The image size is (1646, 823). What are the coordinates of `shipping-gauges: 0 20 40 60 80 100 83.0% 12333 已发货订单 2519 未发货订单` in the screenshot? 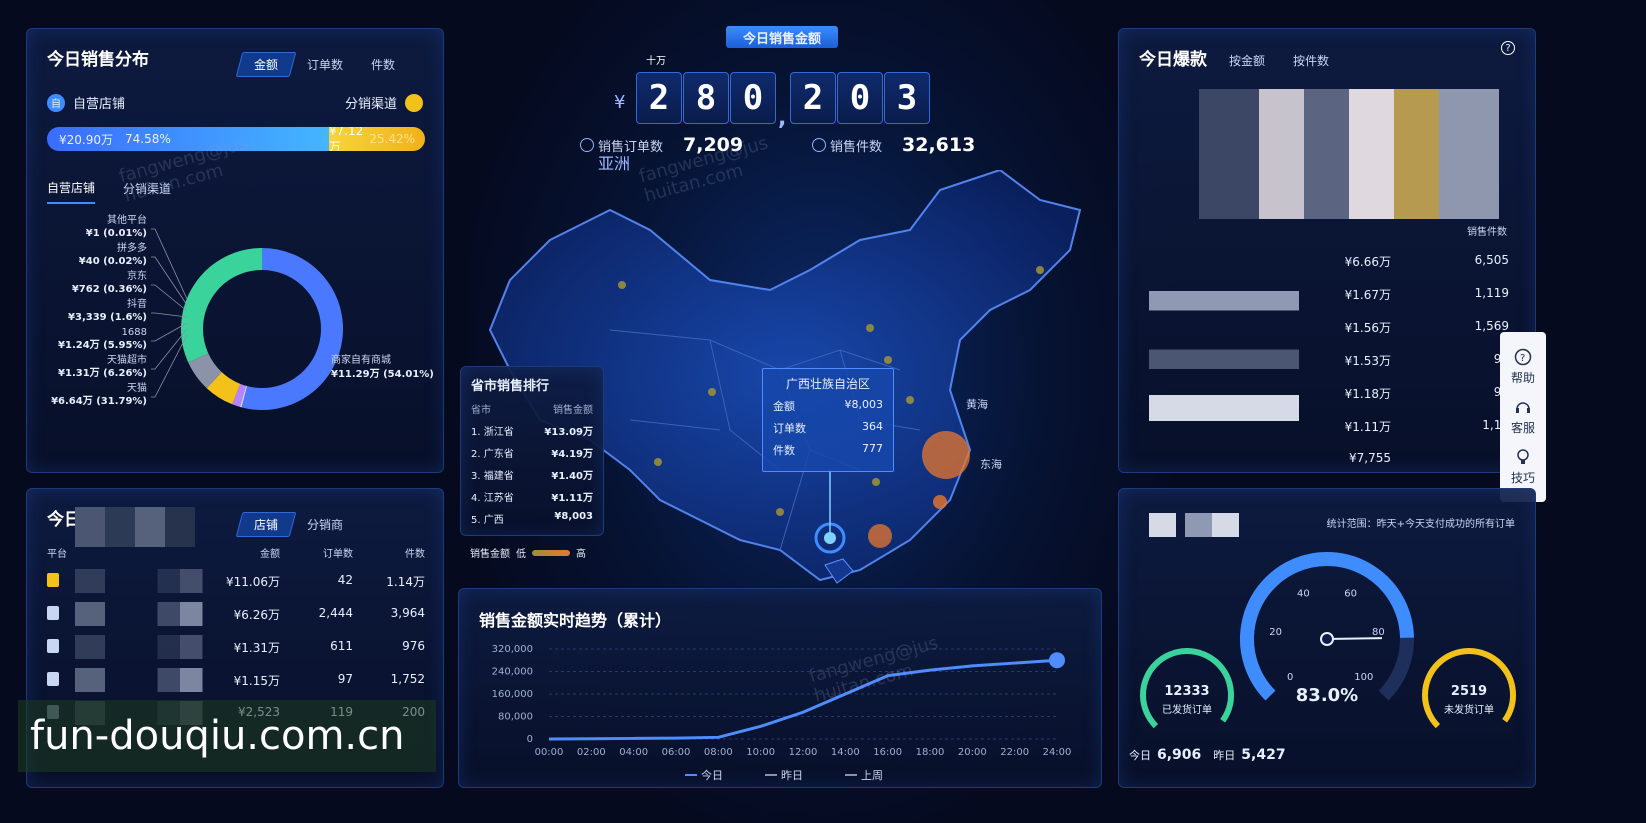 It's located at (1328, 647).